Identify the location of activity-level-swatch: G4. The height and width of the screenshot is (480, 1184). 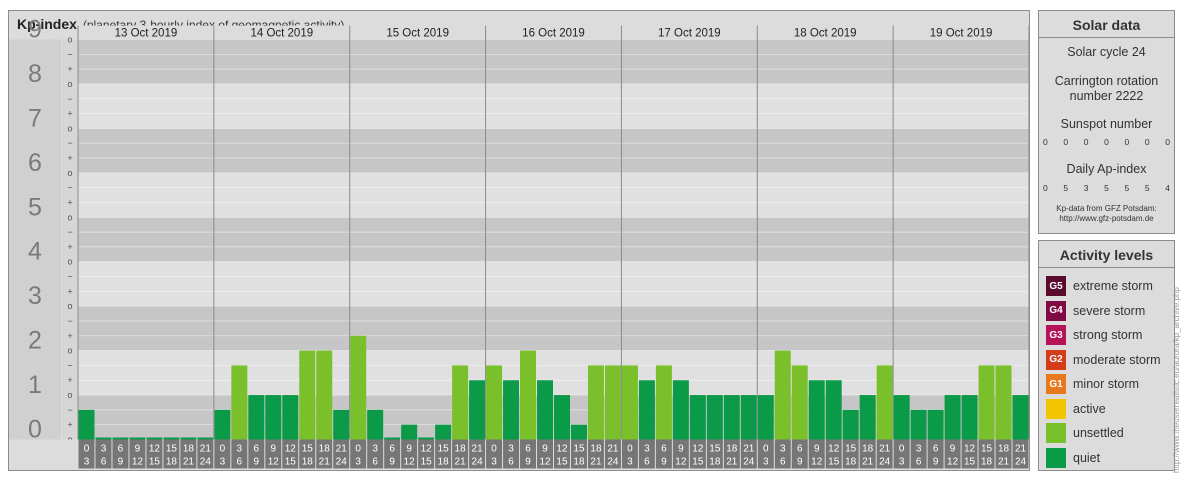
(1056, 310).